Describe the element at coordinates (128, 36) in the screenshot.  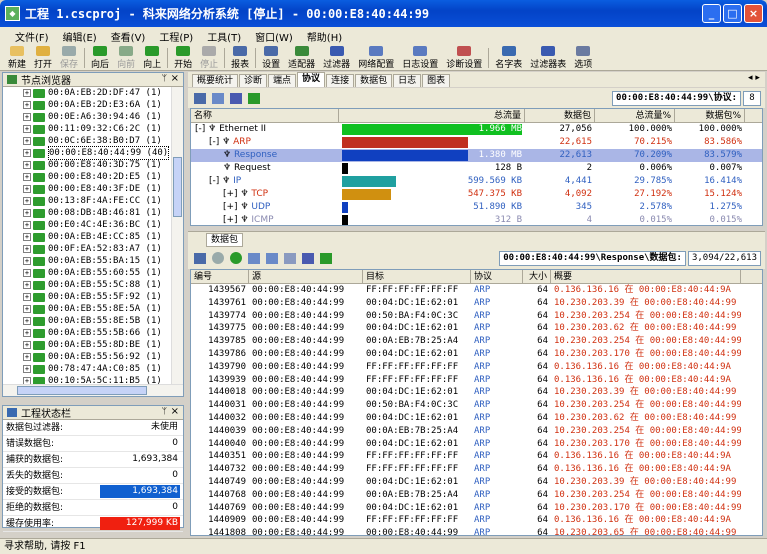
I see `menu-item: 查看(V)` at that location.